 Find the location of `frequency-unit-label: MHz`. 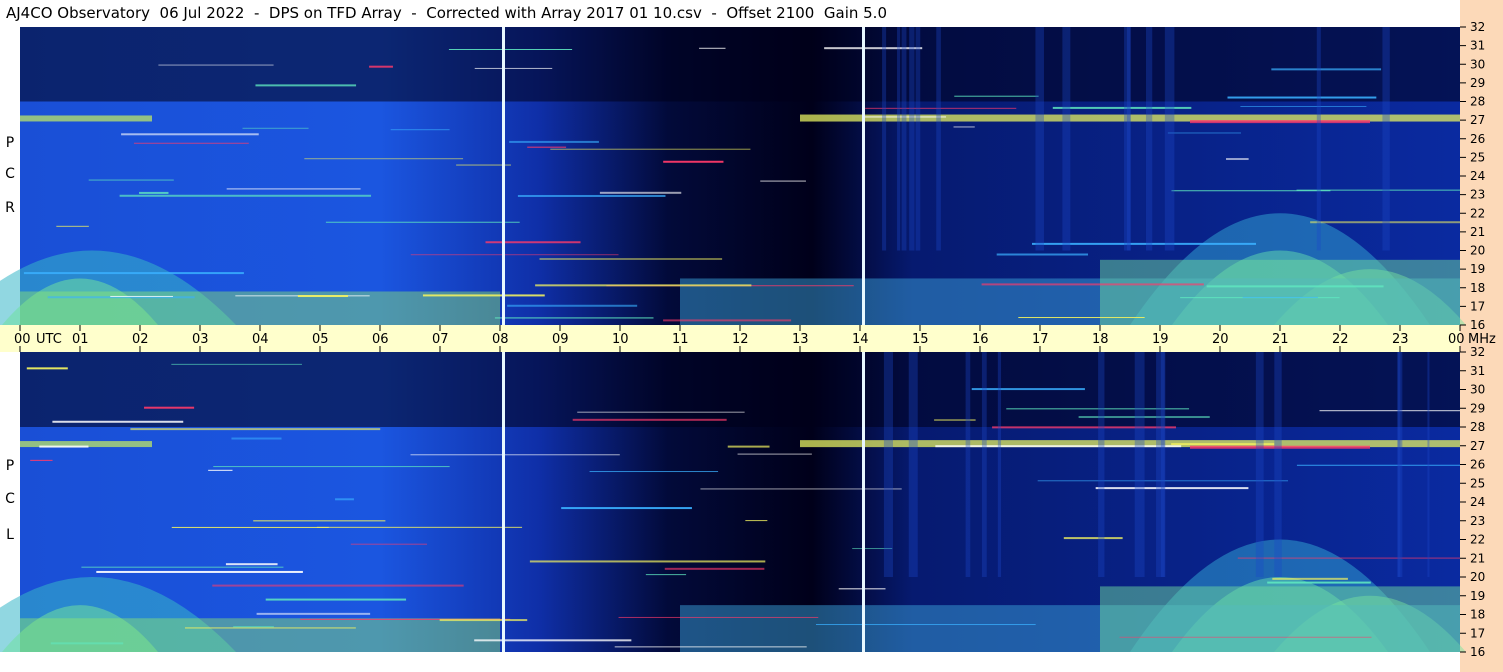

frequency-unit-label: MHz is located at coordinates (1482, 339).